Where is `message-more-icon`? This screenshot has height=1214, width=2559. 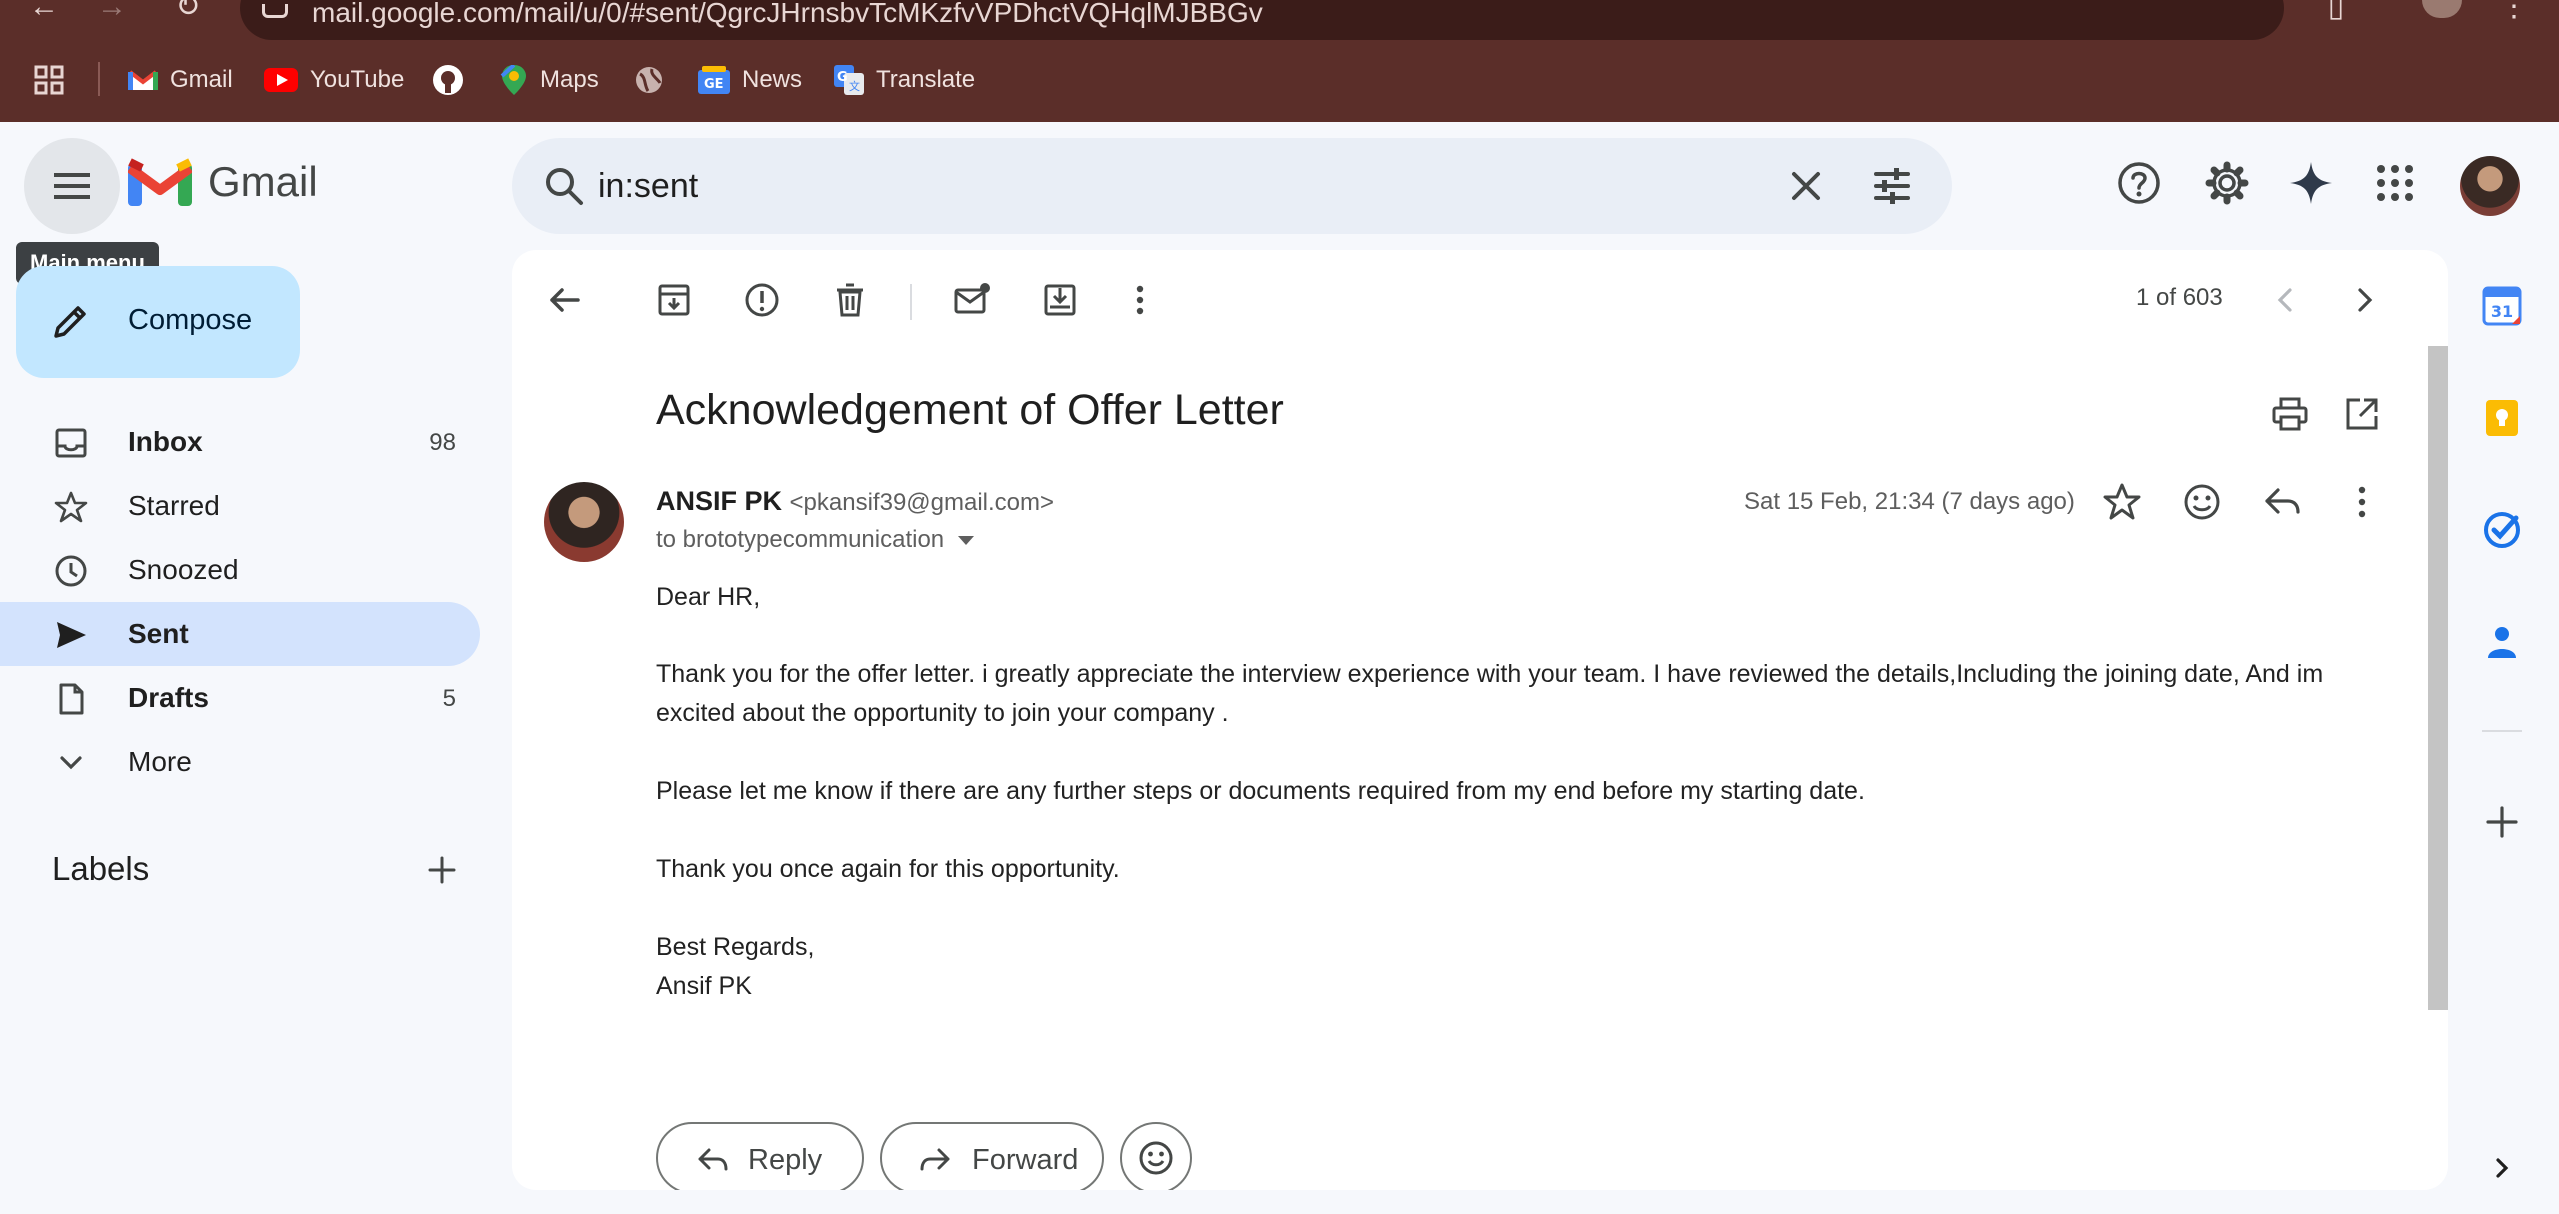 message-more-icon is located at coordinates (2362, 502).